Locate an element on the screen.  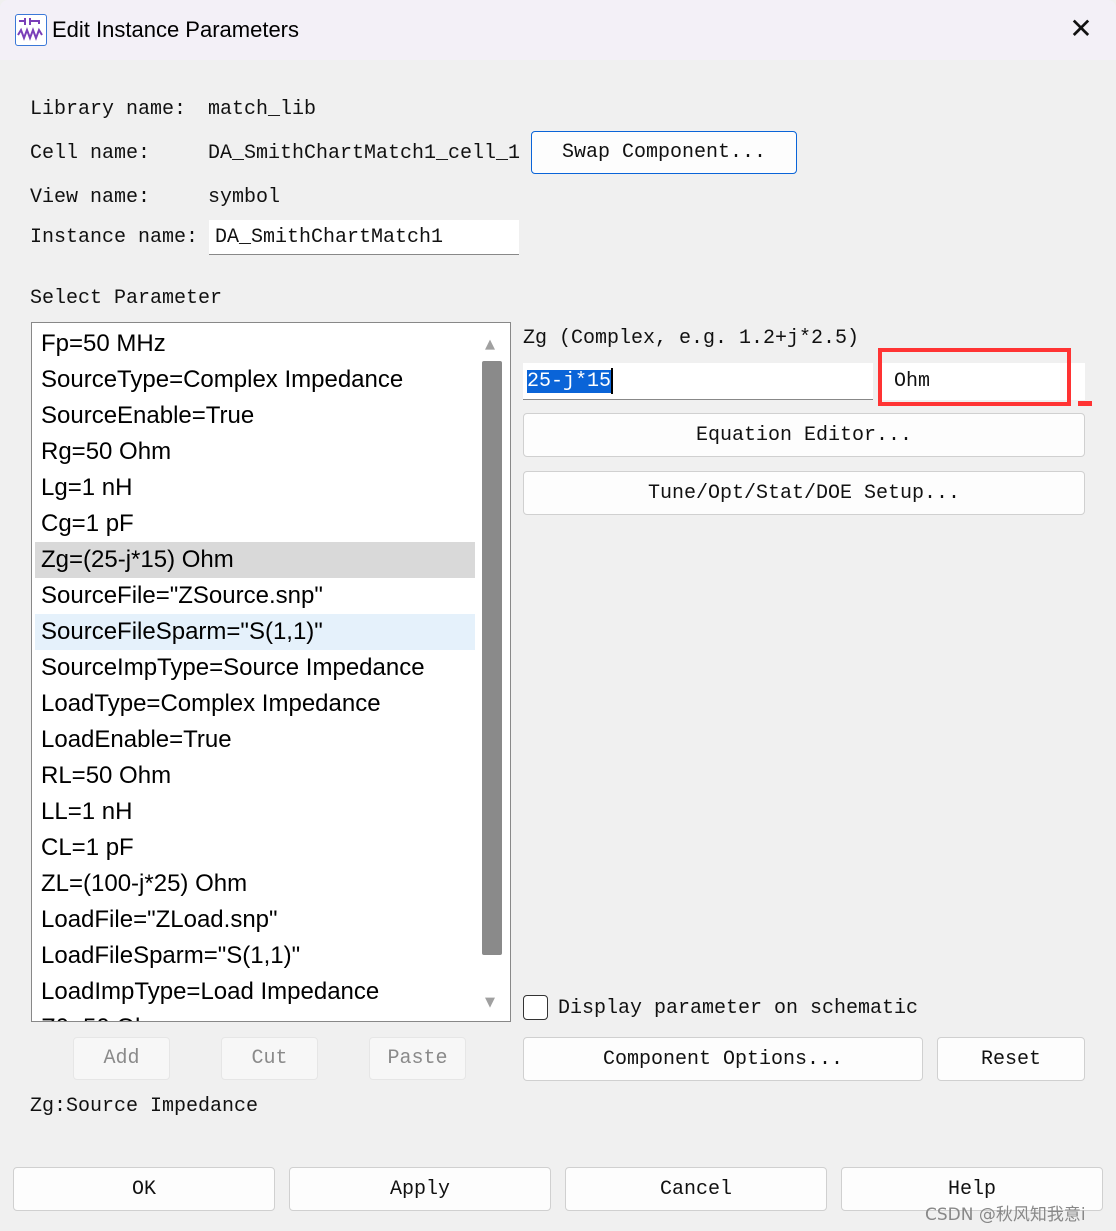
parameter-list-item: SourceType=Complex Impedance is located at coordinates (255, 380).